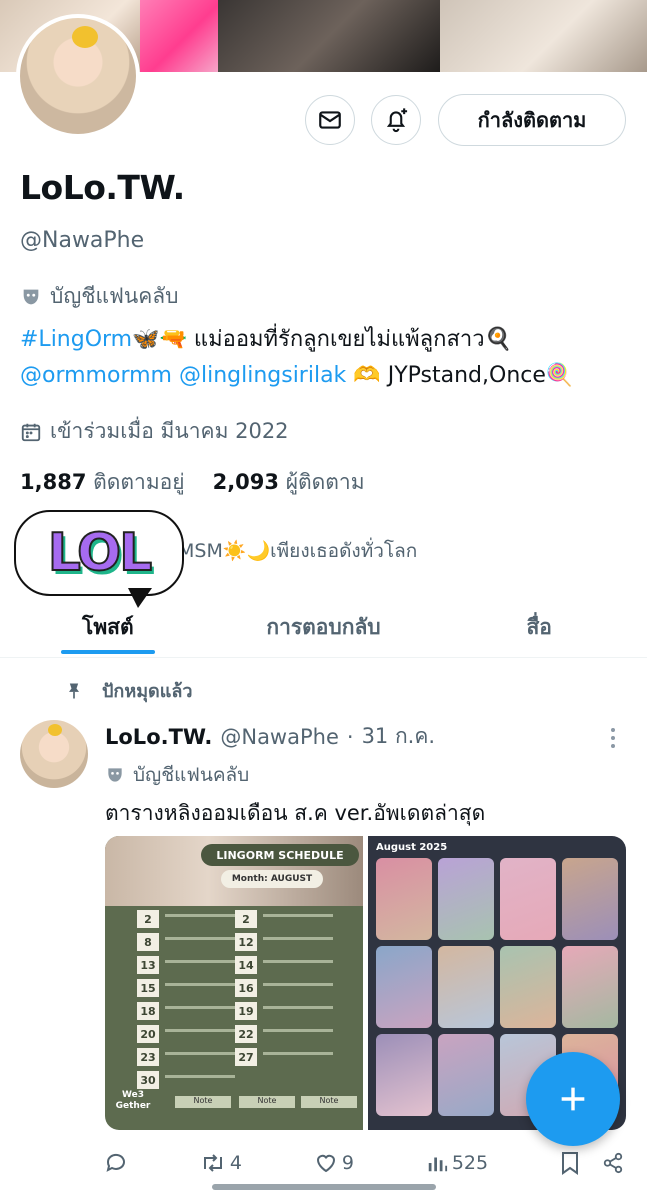 This screenshot has width=647, height=1200. What do you see at coordinates (399, 736) in the screenshot?
I see `post-date: 31 ก.ค.` at bounding box center [399, 736].